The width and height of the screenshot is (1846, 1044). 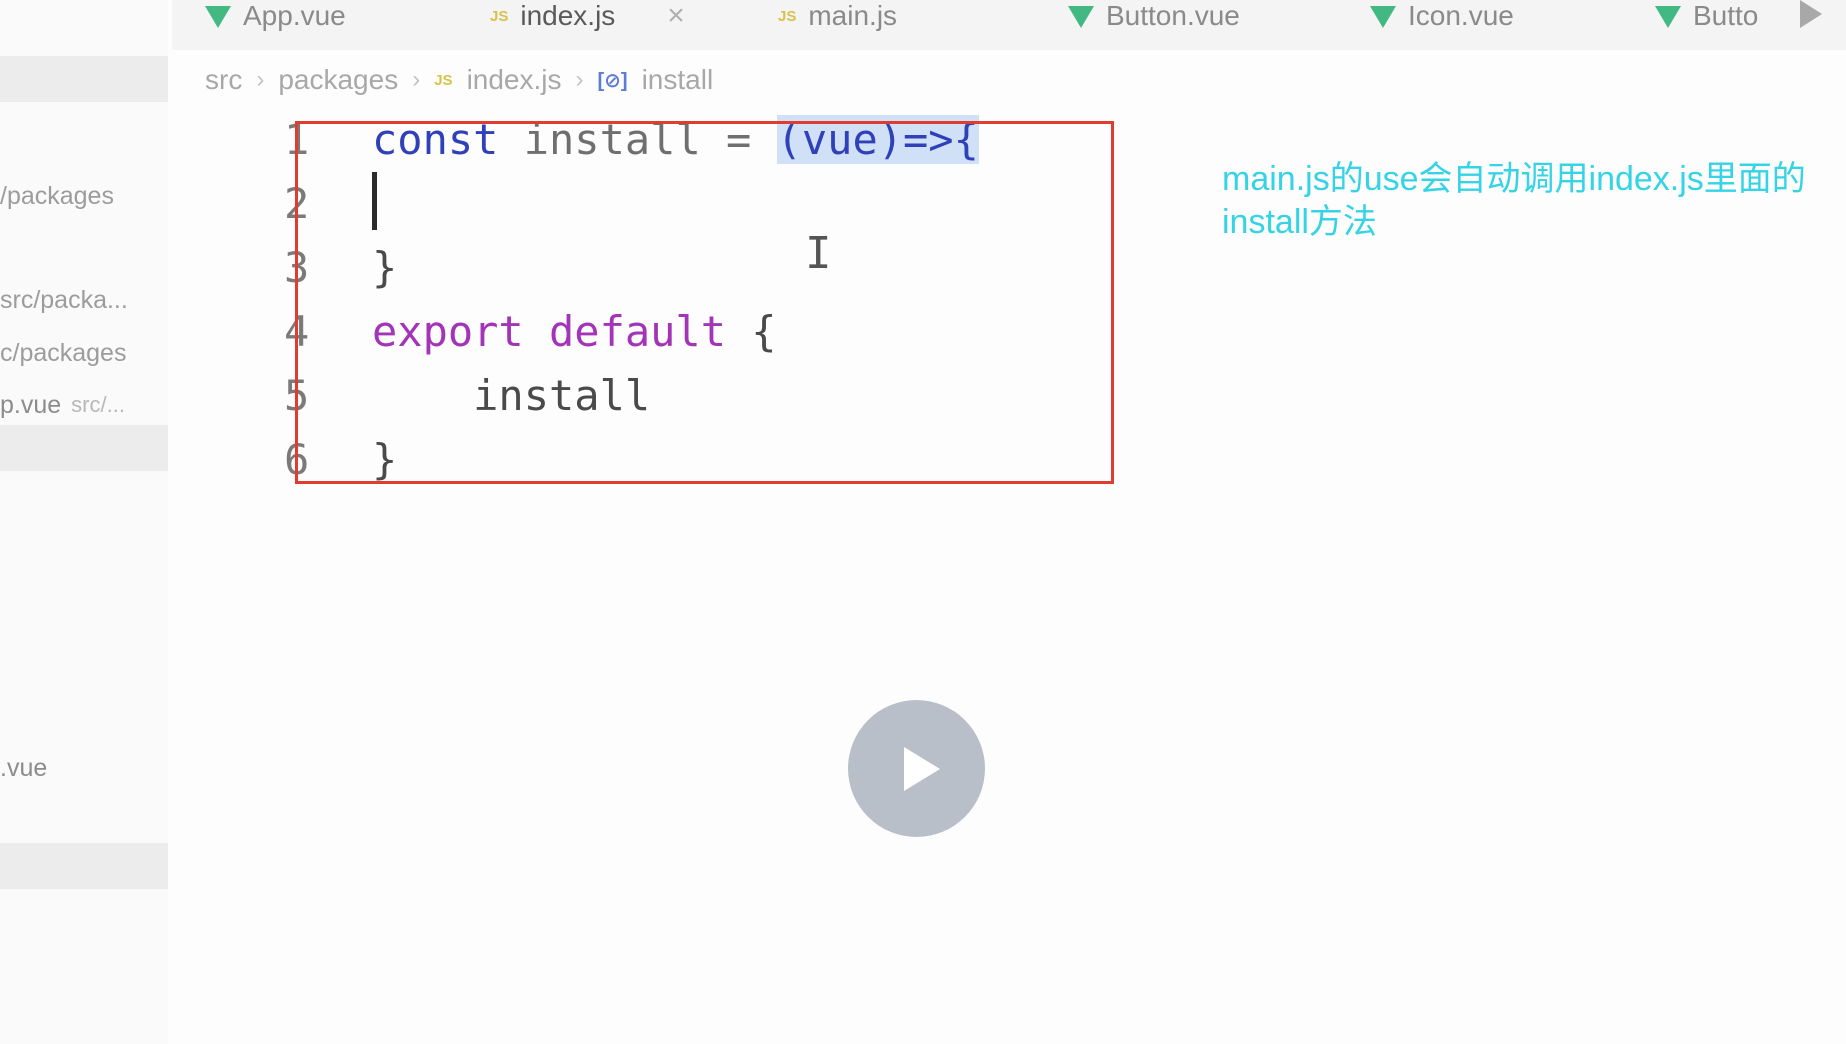 I want to click on breadcrumb-src: src, so click(x=223, y=80).